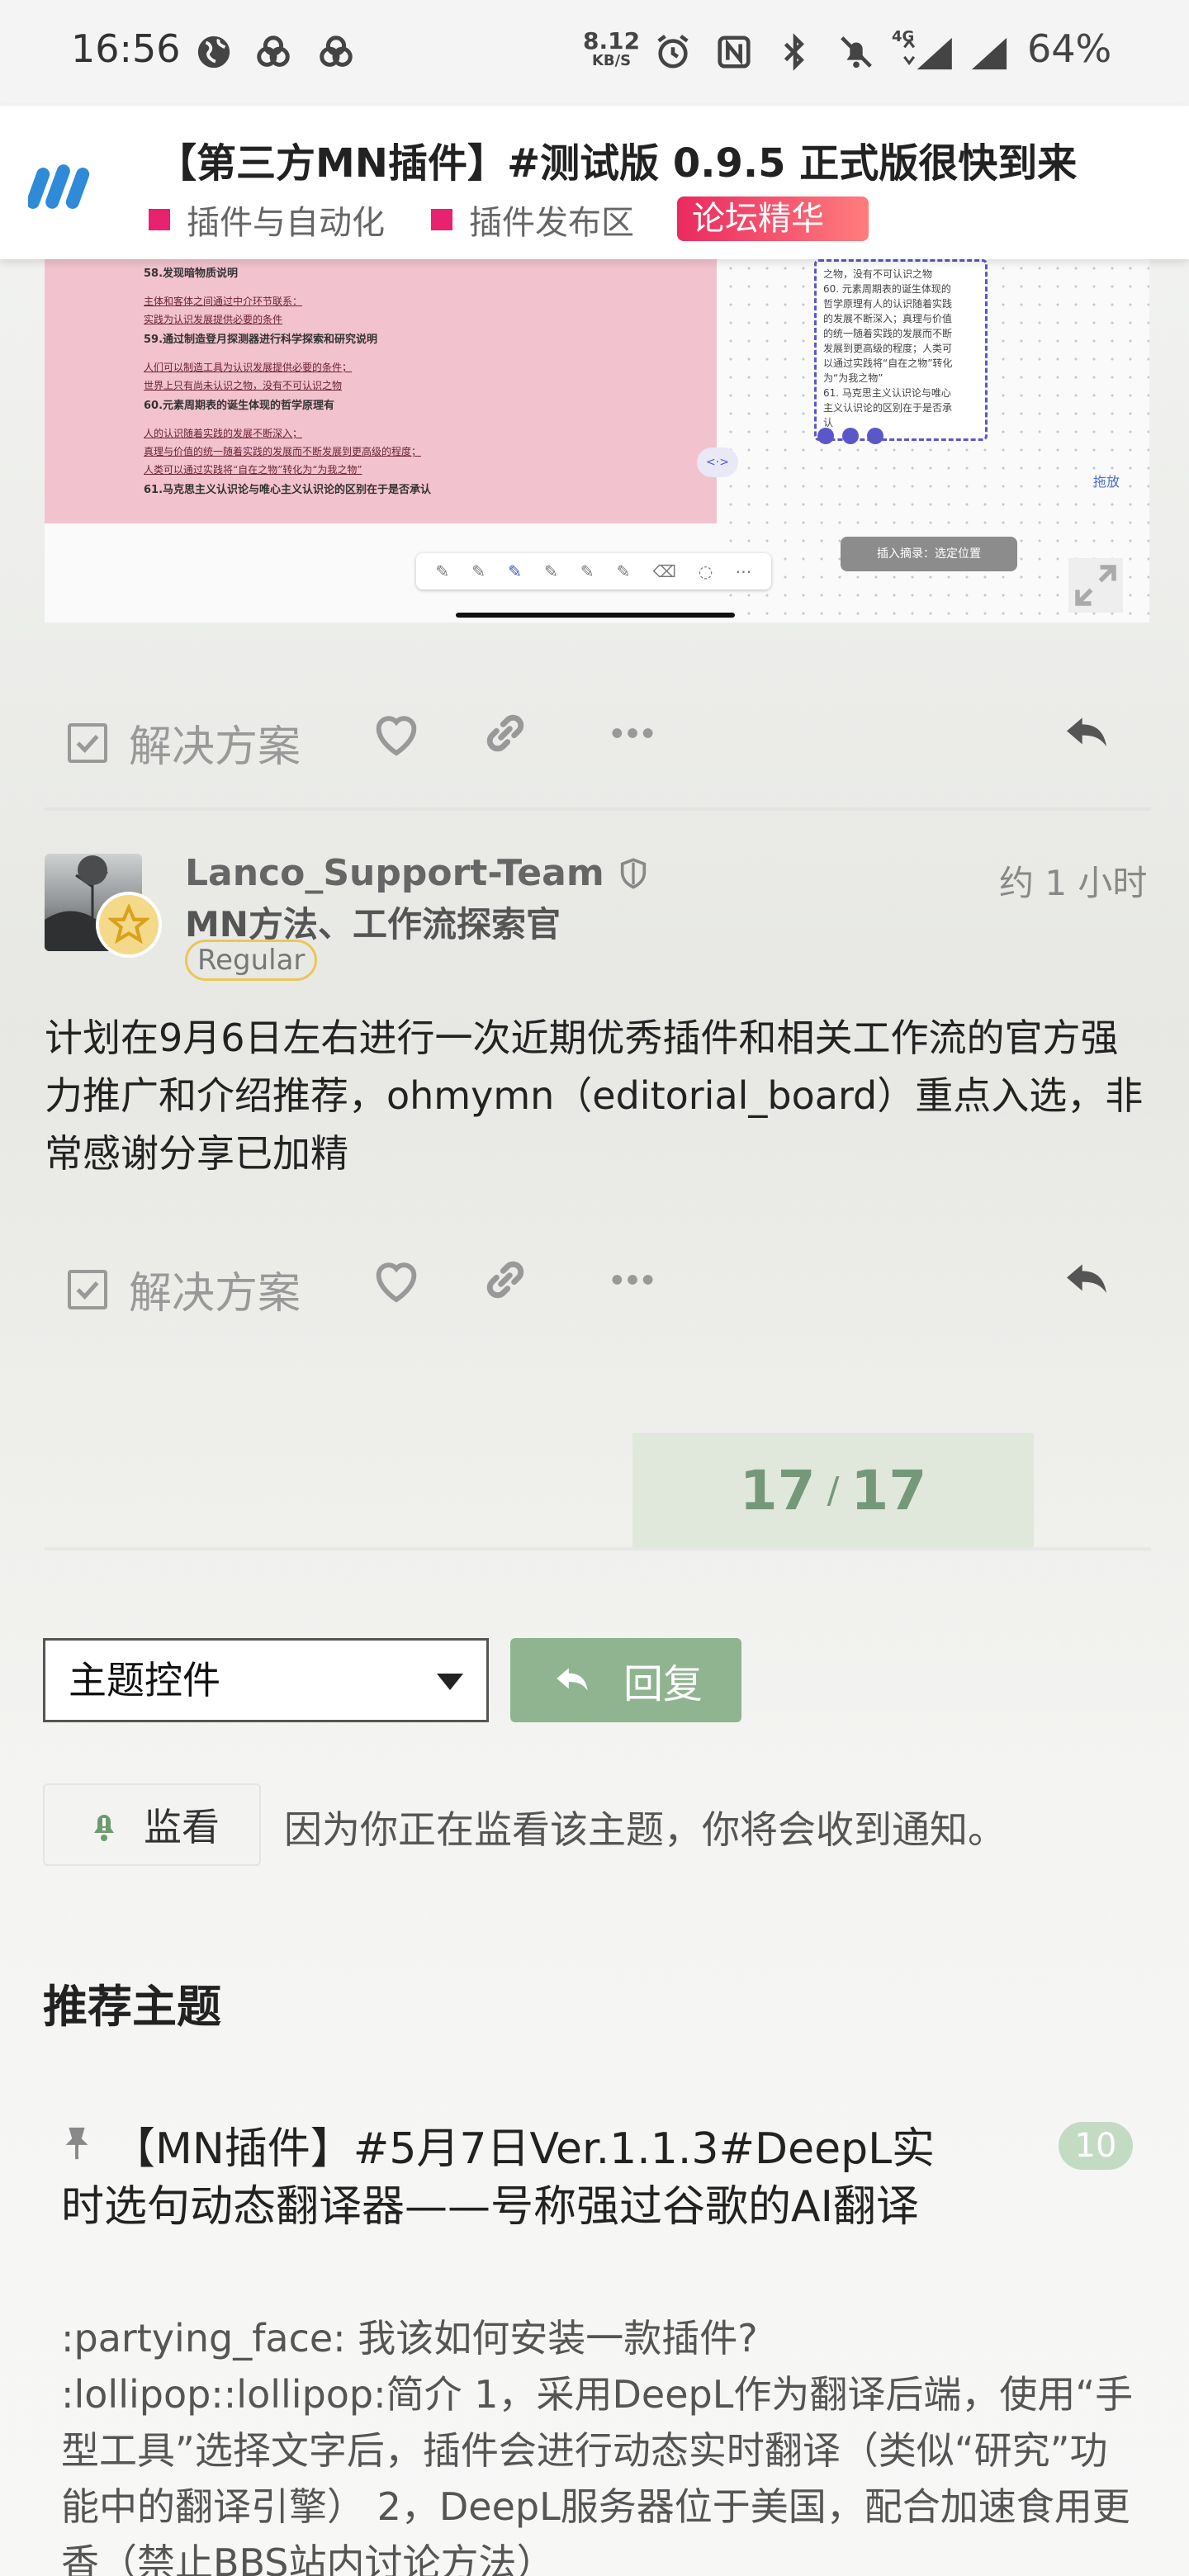 The image size is (1189, 2576). What do you see at coordinates (856, 52) in the screenshot?
I see `mute-icon` at bounding box center [856, 52].